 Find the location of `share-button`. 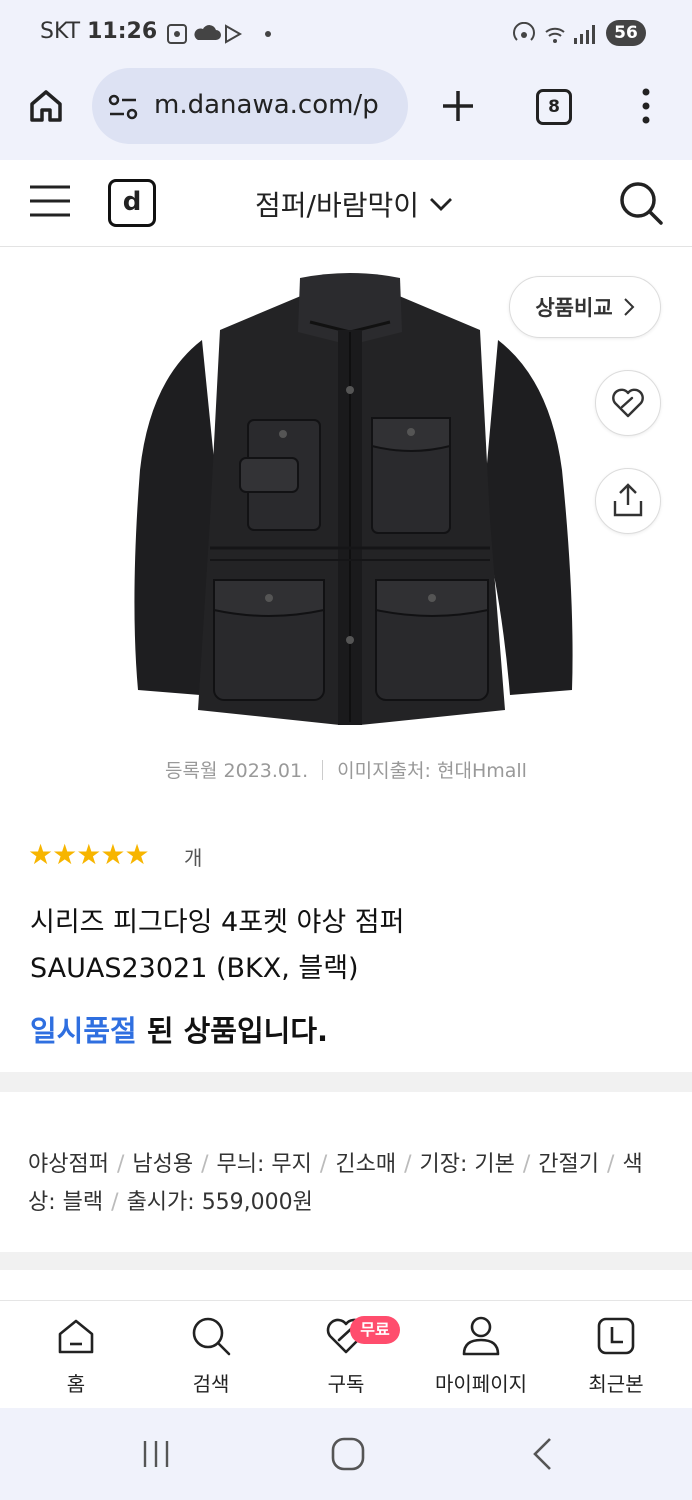

share-button is located at coordinates (628, 501).